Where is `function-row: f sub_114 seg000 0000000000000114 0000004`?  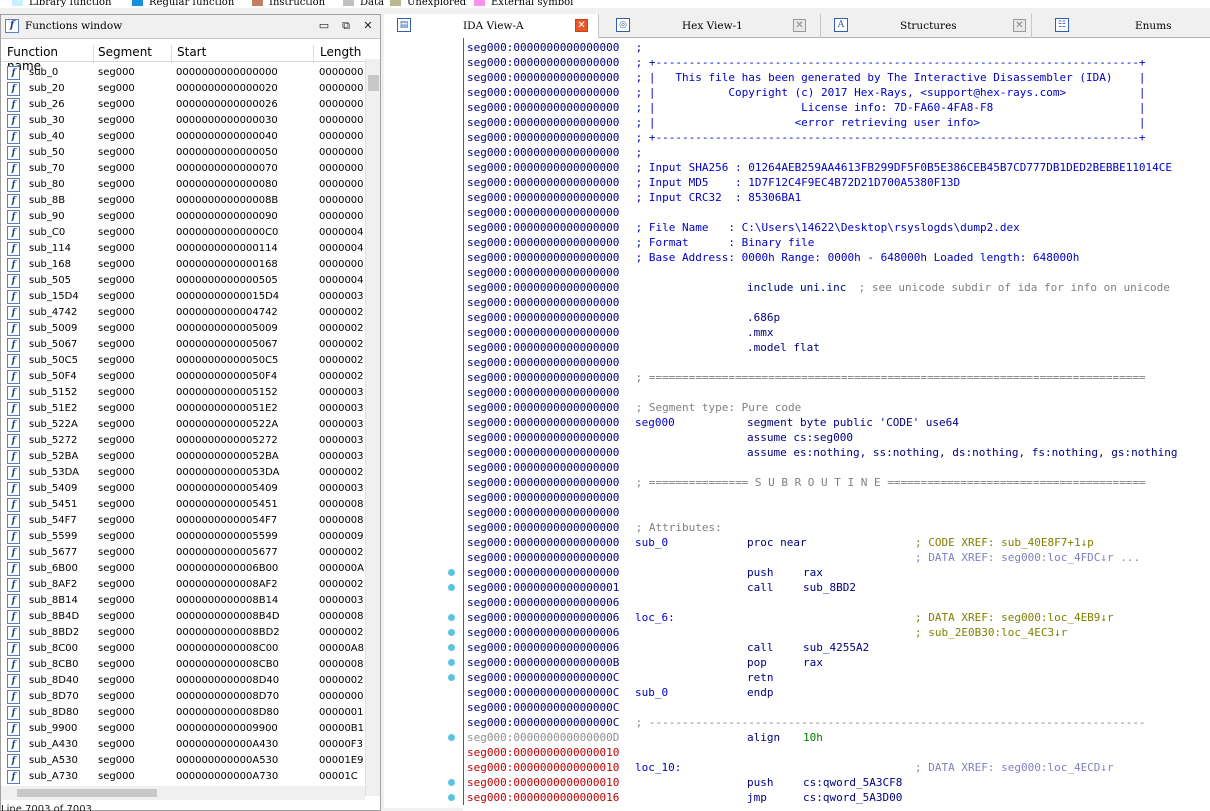 function-row: f sub_114 seg000 0000000000000114 0000004 is located at coordinates (183, 249).